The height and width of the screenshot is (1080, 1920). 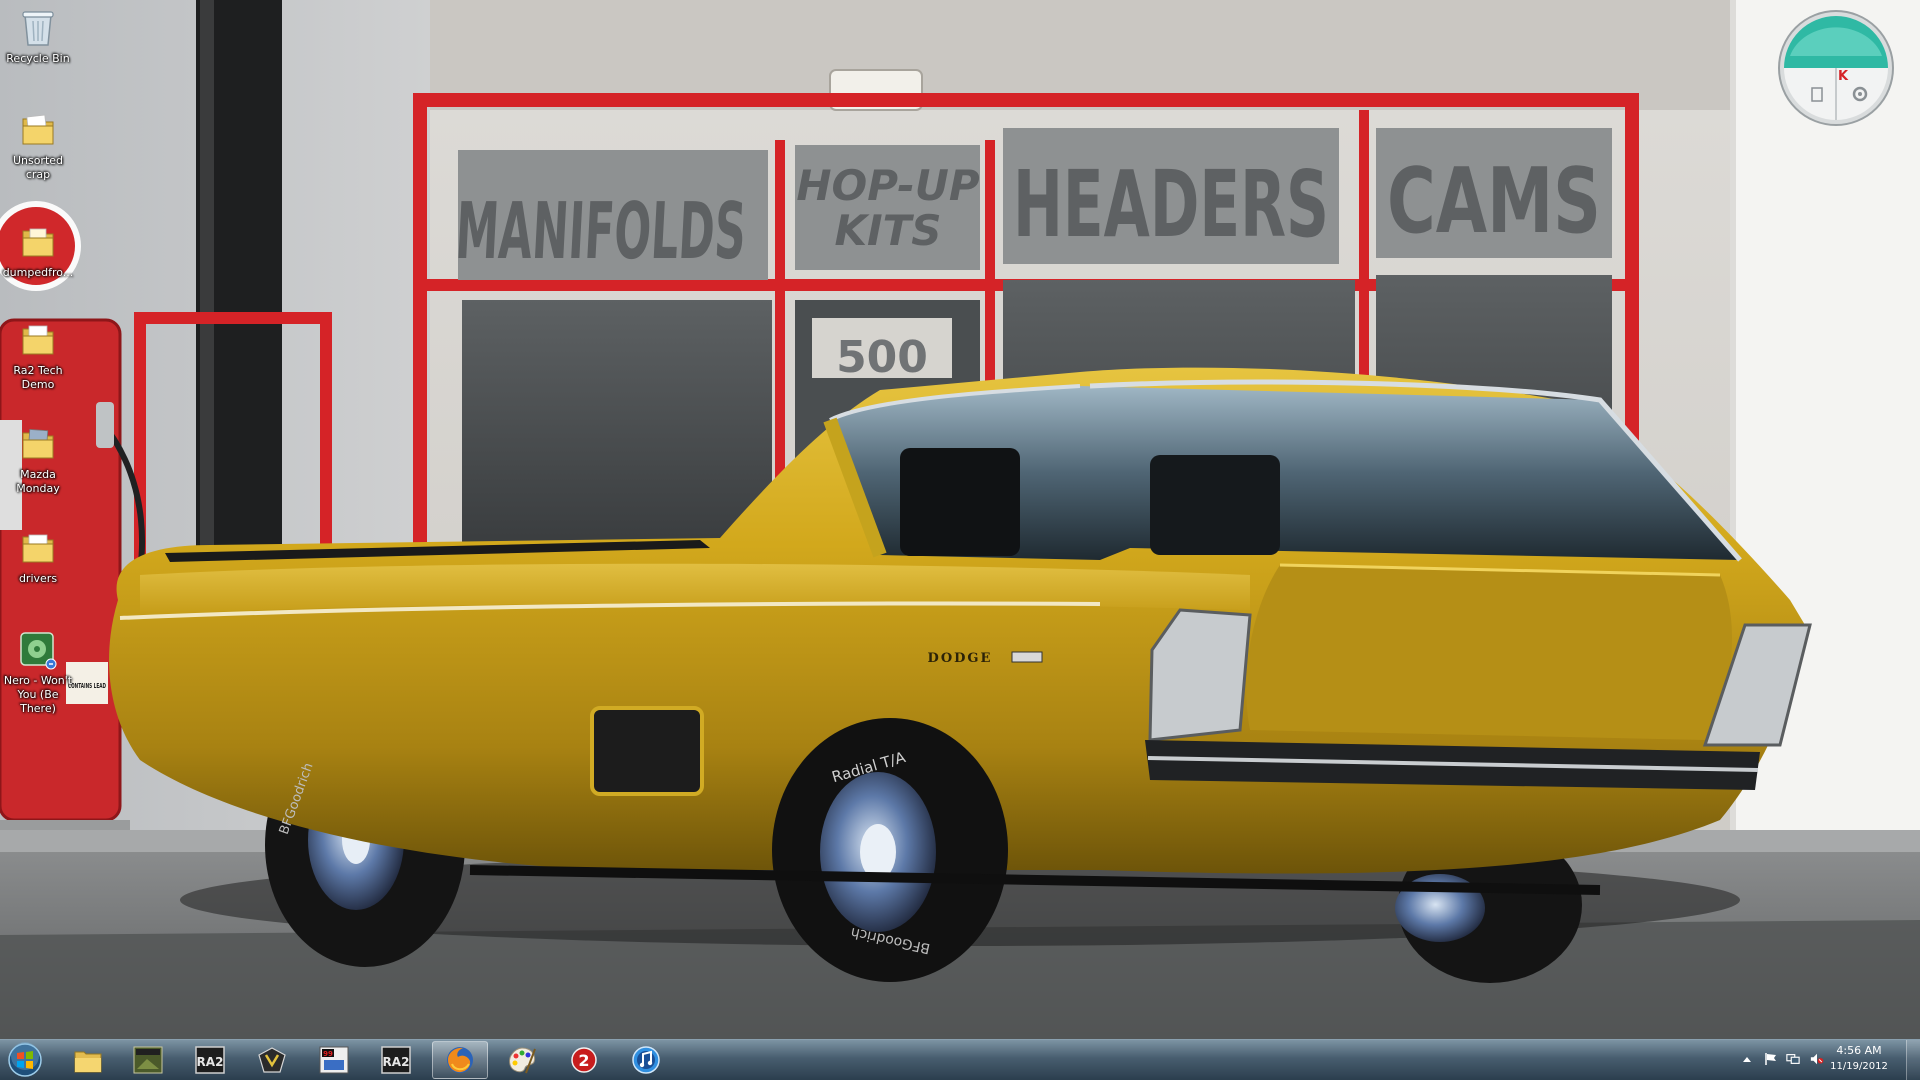 What do you see at coordinates (1747, 1059) in the screenshot?
I see `chevron-up-icon` at bounding box center [1747, 1059].